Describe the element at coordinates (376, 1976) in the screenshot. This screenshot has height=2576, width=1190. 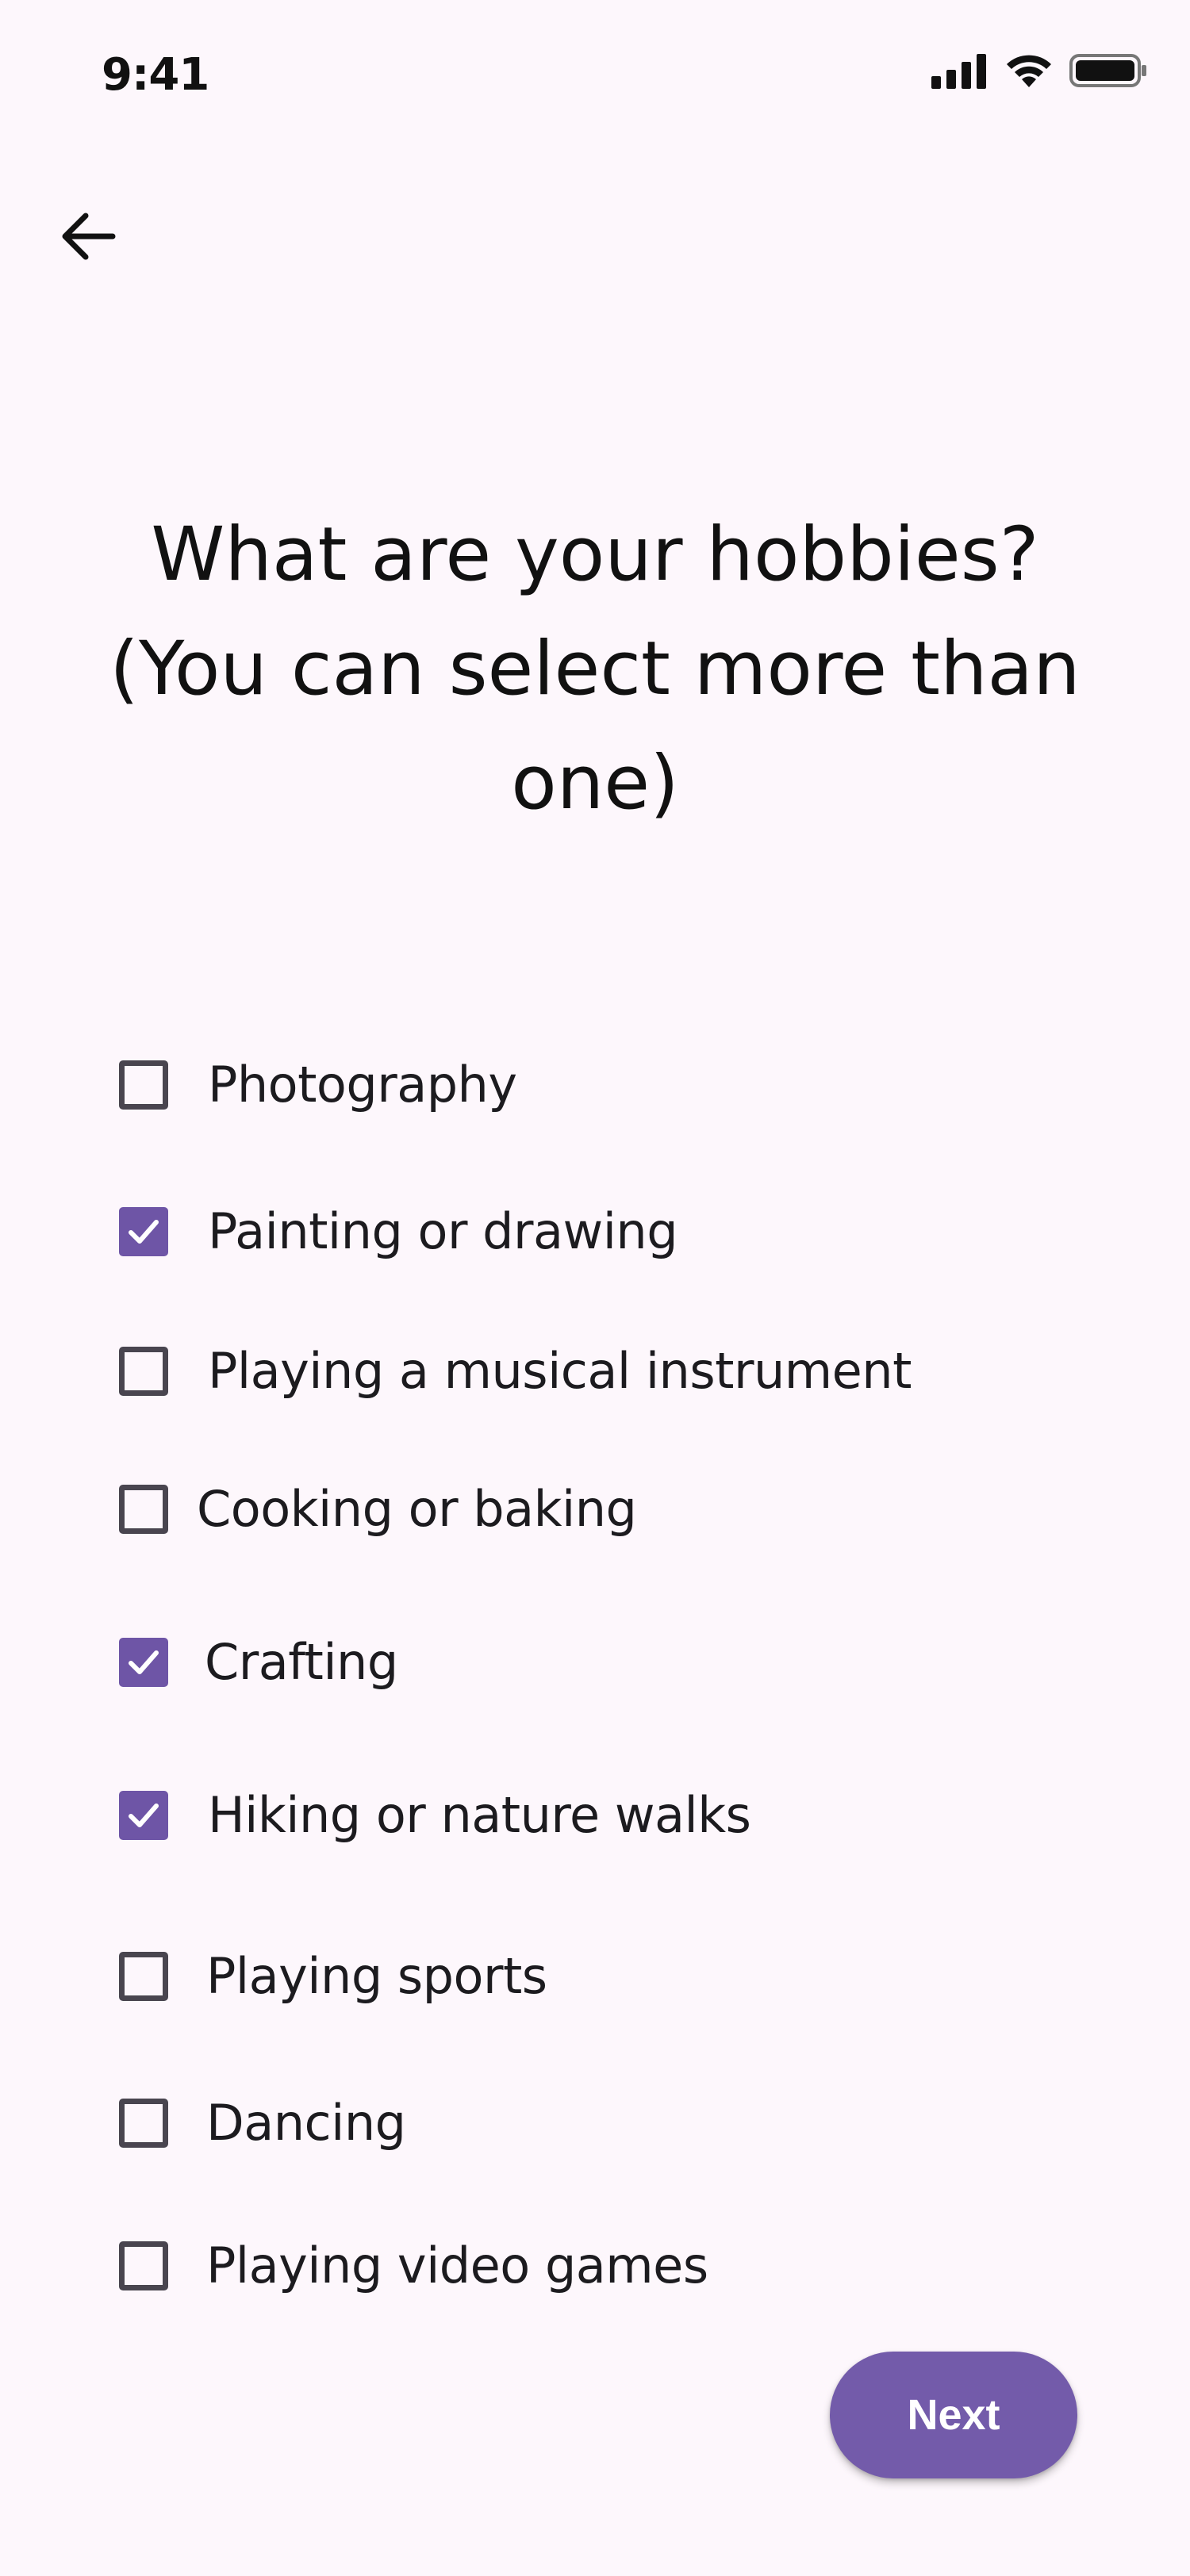
I see `option-label: Playing sports` at that location.